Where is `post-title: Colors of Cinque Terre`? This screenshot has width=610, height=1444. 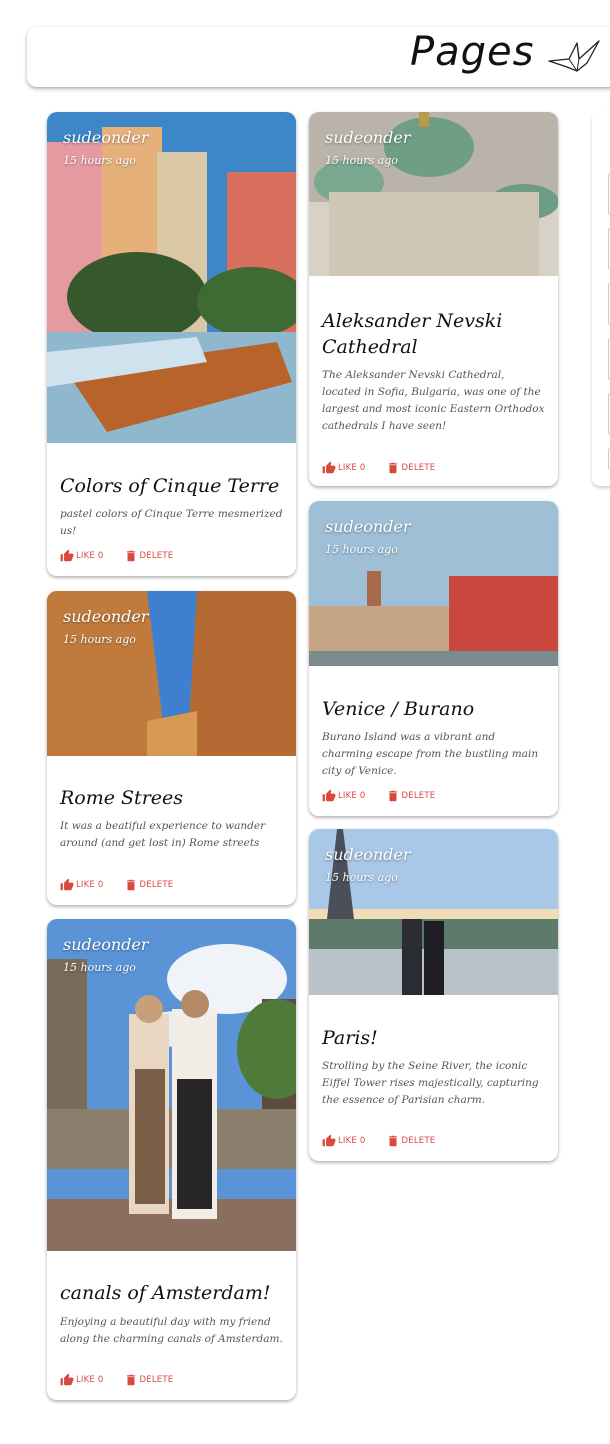 post-title: Colors of Cinque Terre is located at coordinates (170, 486).